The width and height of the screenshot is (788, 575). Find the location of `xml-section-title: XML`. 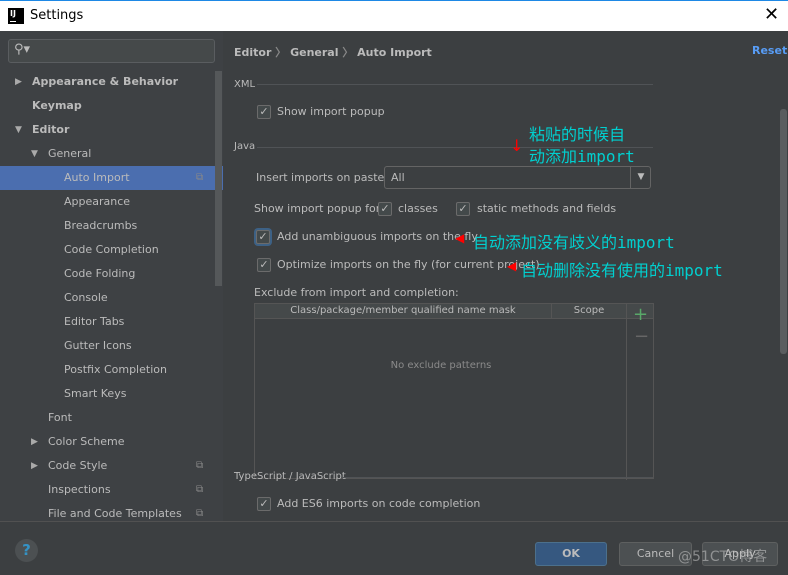

xml-section-title: XML is located at coordinates (245, 84).